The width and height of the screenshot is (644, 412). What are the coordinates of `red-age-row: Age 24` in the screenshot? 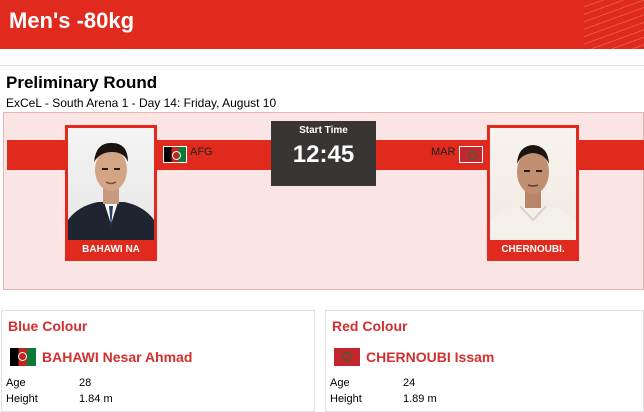 It's located at (372, 383).